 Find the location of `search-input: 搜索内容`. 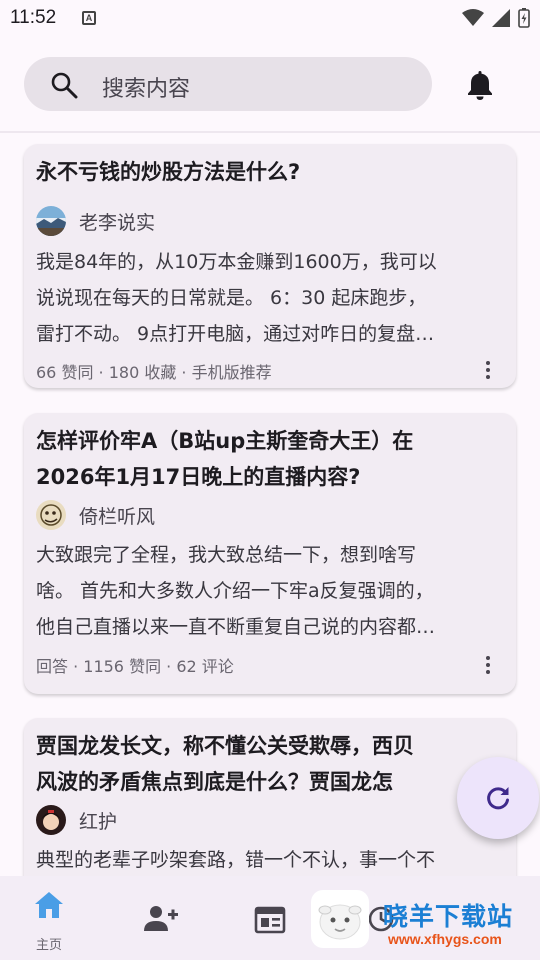

search-input: 搜索内容 is located at coordinates (146, 87).